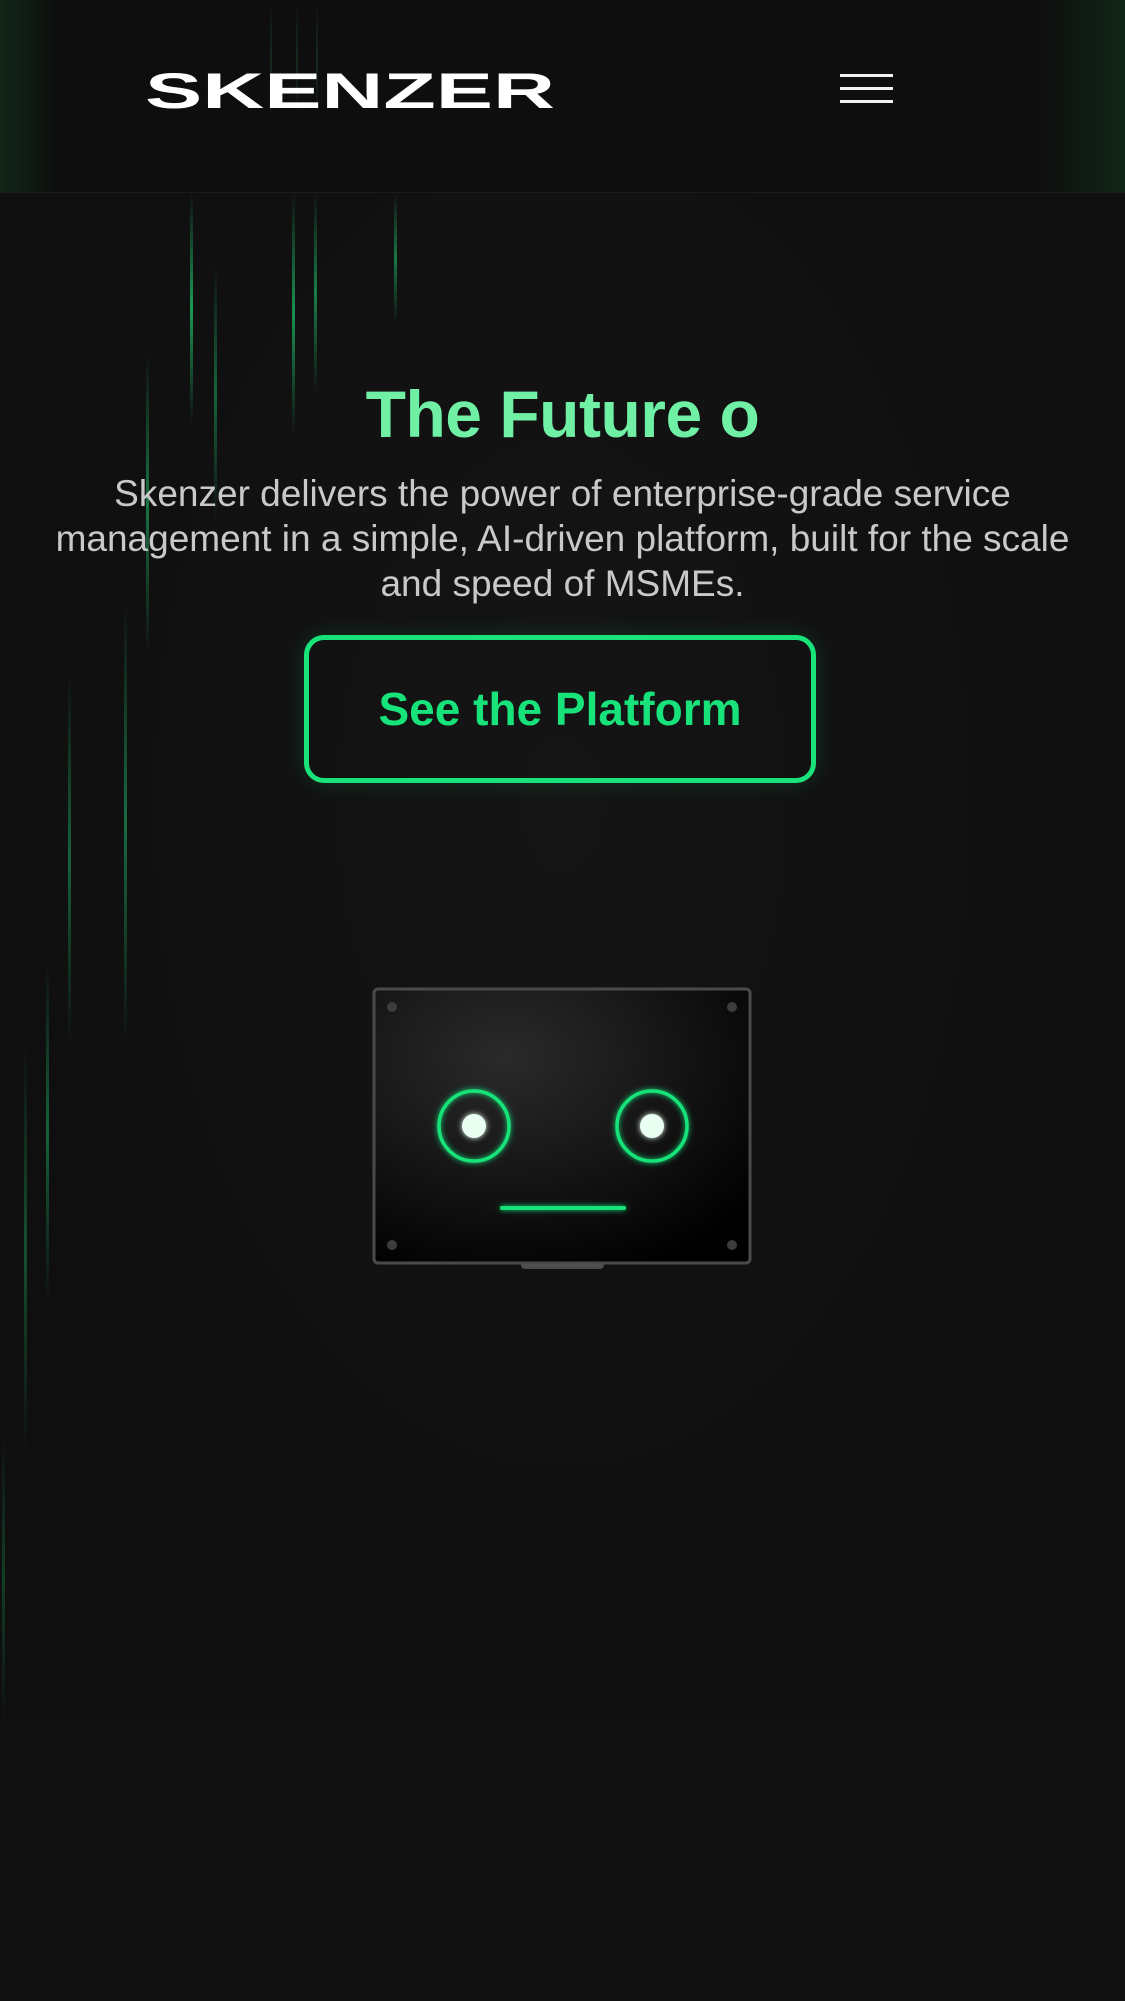 Image resolution: width=1125 pixels, height=2001 pixels. What do you see at coordinates (562, 96) in the screenshot?
I see `site-header: SKENZER` at bounding box center [562, 96].